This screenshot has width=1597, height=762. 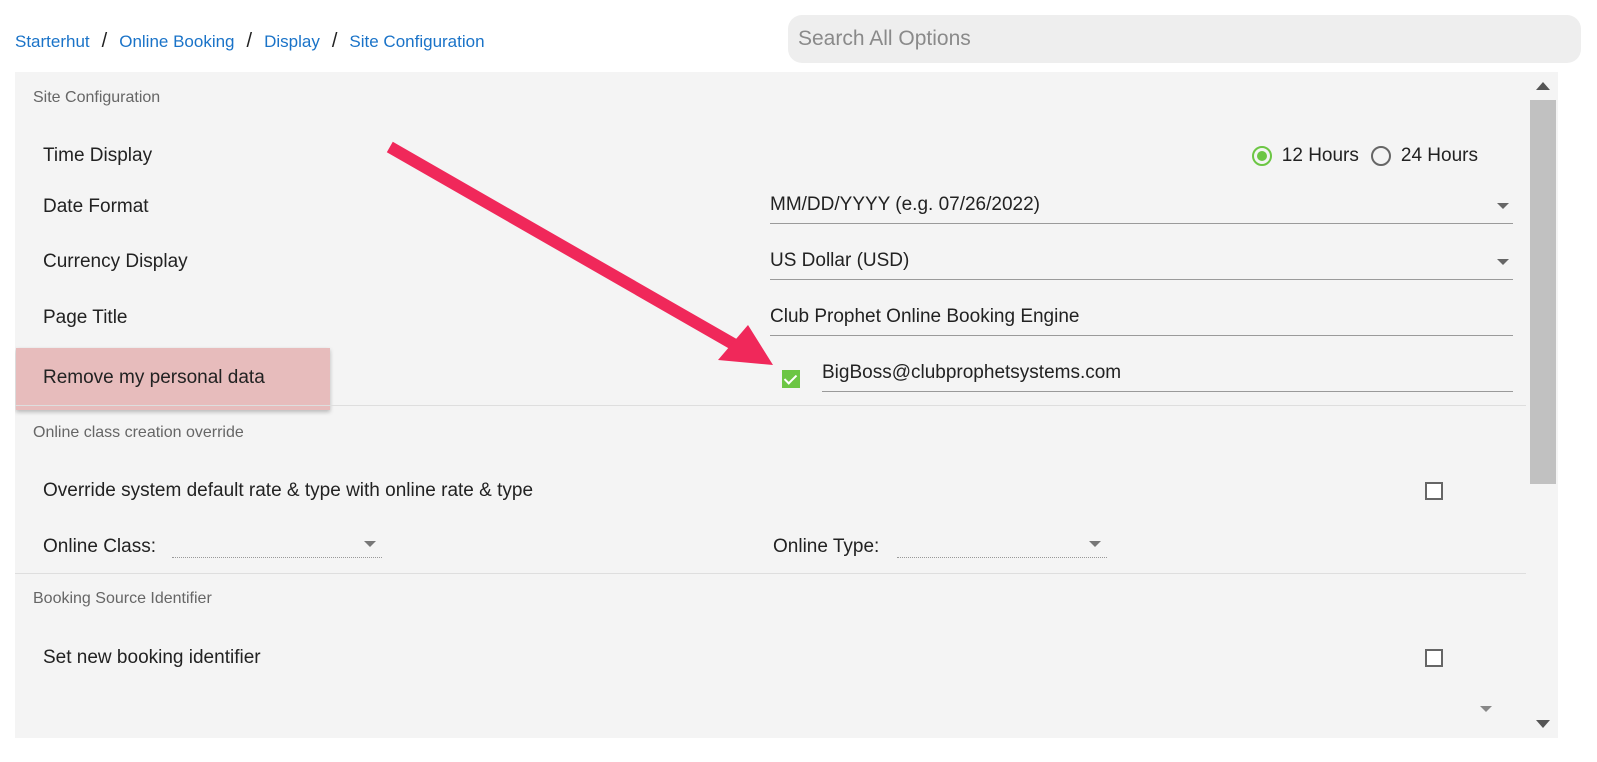 I want to click on breadcrumb-site-configuration: Site Configuration, so click(x=416, y=42).